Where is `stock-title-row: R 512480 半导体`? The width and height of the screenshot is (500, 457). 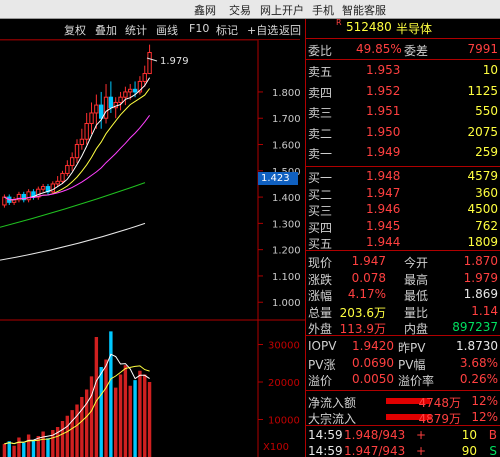 stock-title-row: R 512480 半导体 is located at coordinates (403, 27).